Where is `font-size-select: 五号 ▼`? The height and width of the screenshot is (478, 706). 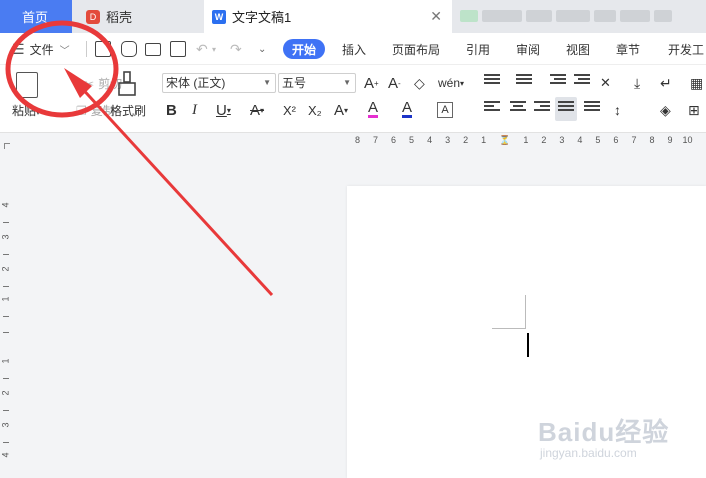
font-size-select: 五号 ▼ is located at coordinates (317, 83).